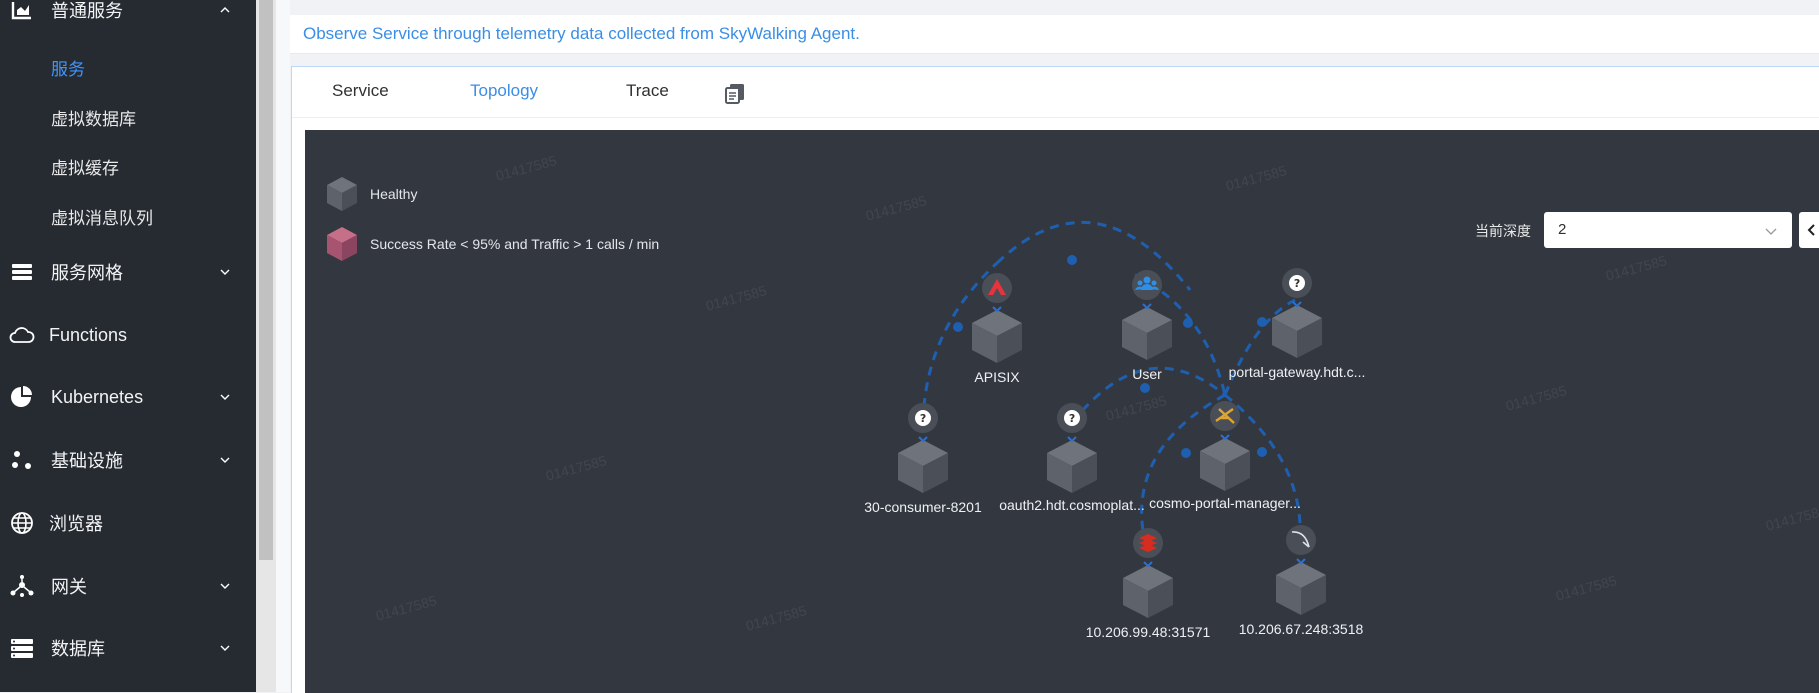  I want to click on submenu-item-virtual-database: 虚拟数据库, so click(128, 117).